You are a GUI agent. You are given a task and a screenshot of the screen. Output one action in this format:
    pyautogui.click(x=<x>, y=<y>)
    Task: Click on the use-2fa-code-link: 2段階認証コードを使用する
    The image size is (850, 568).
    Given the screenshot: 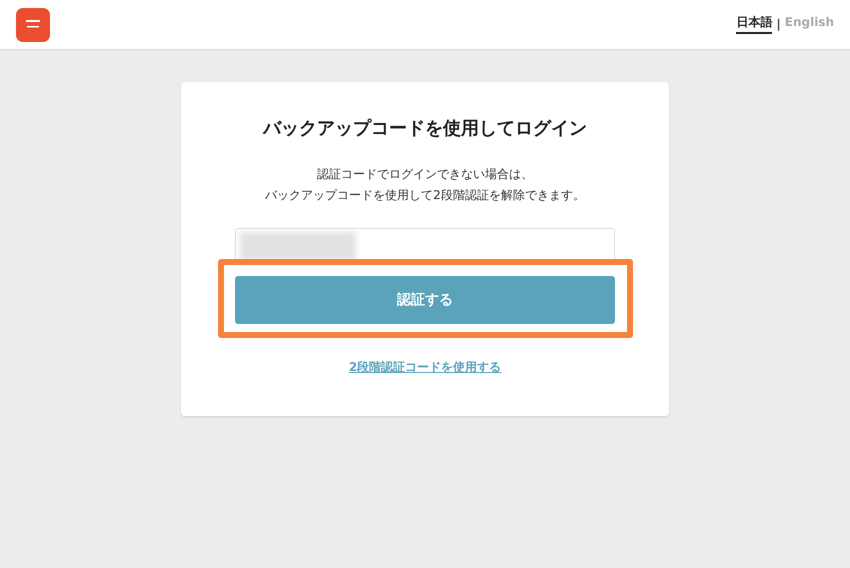 What is the action you would take?
    pyautogui.click(x=425, y=367)
    